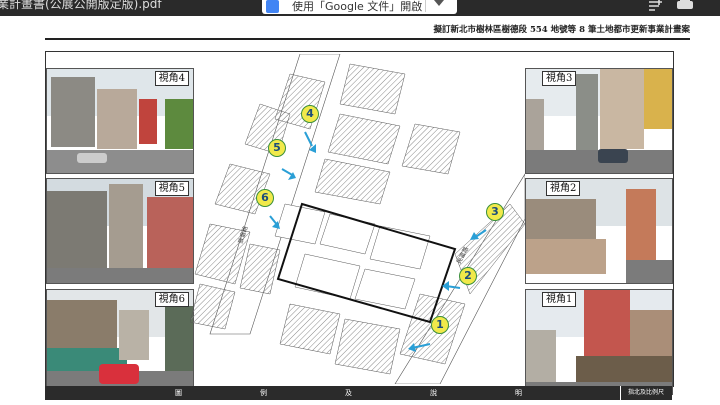  I want to click on document-title: 擬訂新北市樹林區樹德段 554 地號等 8 筆土地都市更新事業計畫案, so click(562, 30).